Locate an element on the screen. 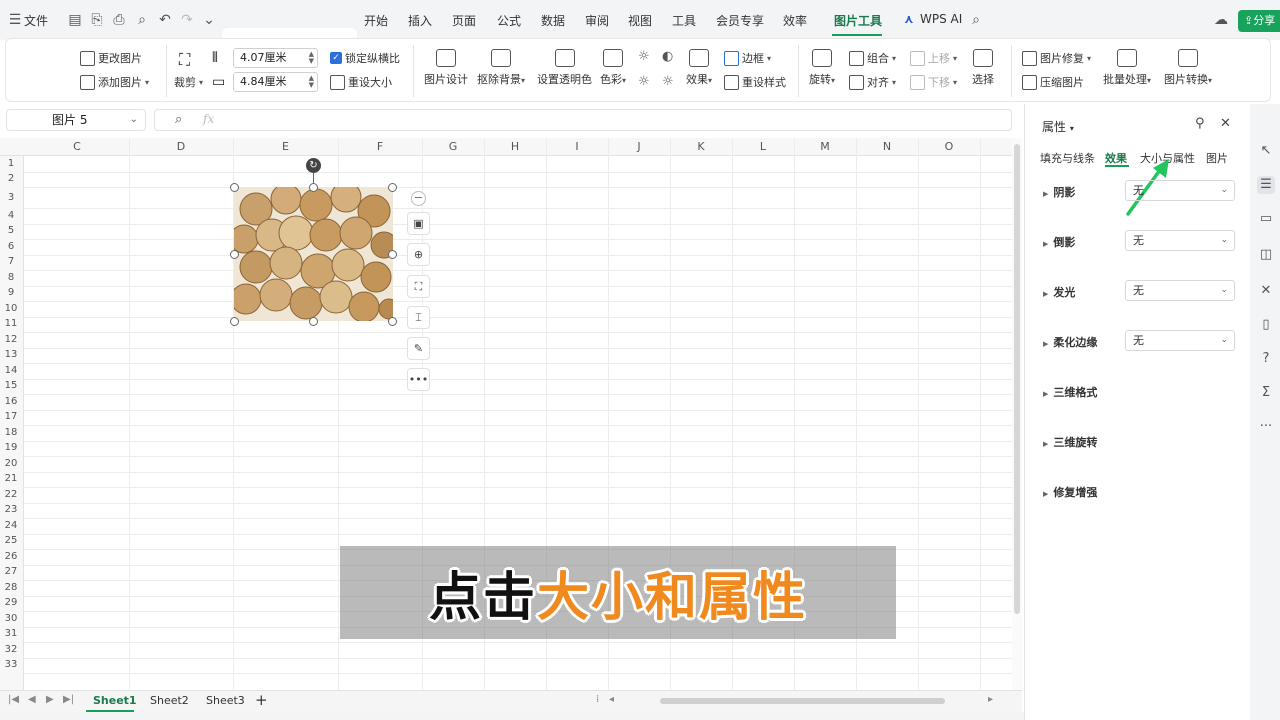 The width and height of the screenshot is (1280, 720). shadow-row: ▶ 阴影 is located at coordinates (1059, 192).